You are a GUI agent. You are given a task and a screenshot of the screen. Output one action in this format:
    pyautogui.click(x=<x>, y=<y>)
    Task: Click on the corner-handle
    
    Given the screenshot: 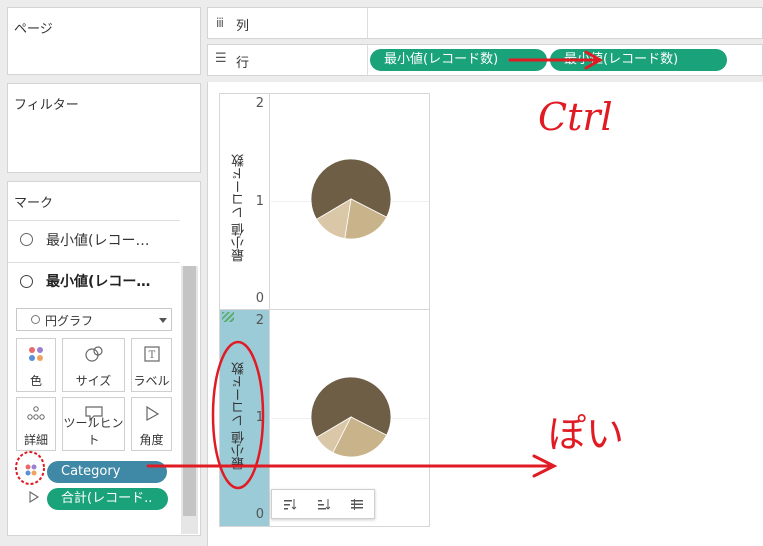 What is the action you would take?
    pyautogui.click(x=228, y=317)
    